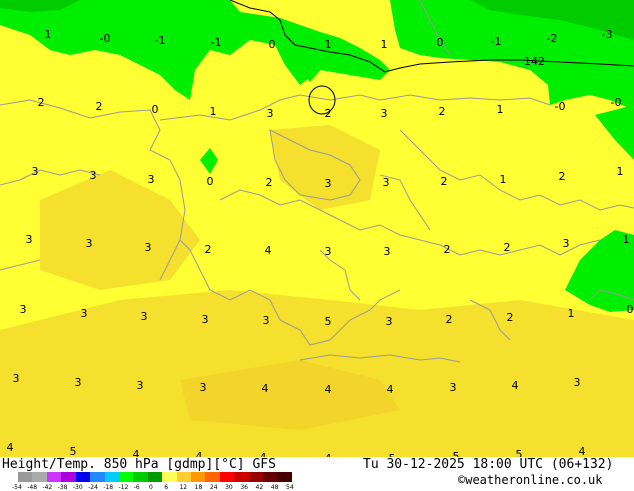  What do you see at coordinates (139, 464) in the screenshot?
I see `map-title: Height/Temp. 850 hPa [gdmp][°C] GFS` at bounding box center [139, 464].